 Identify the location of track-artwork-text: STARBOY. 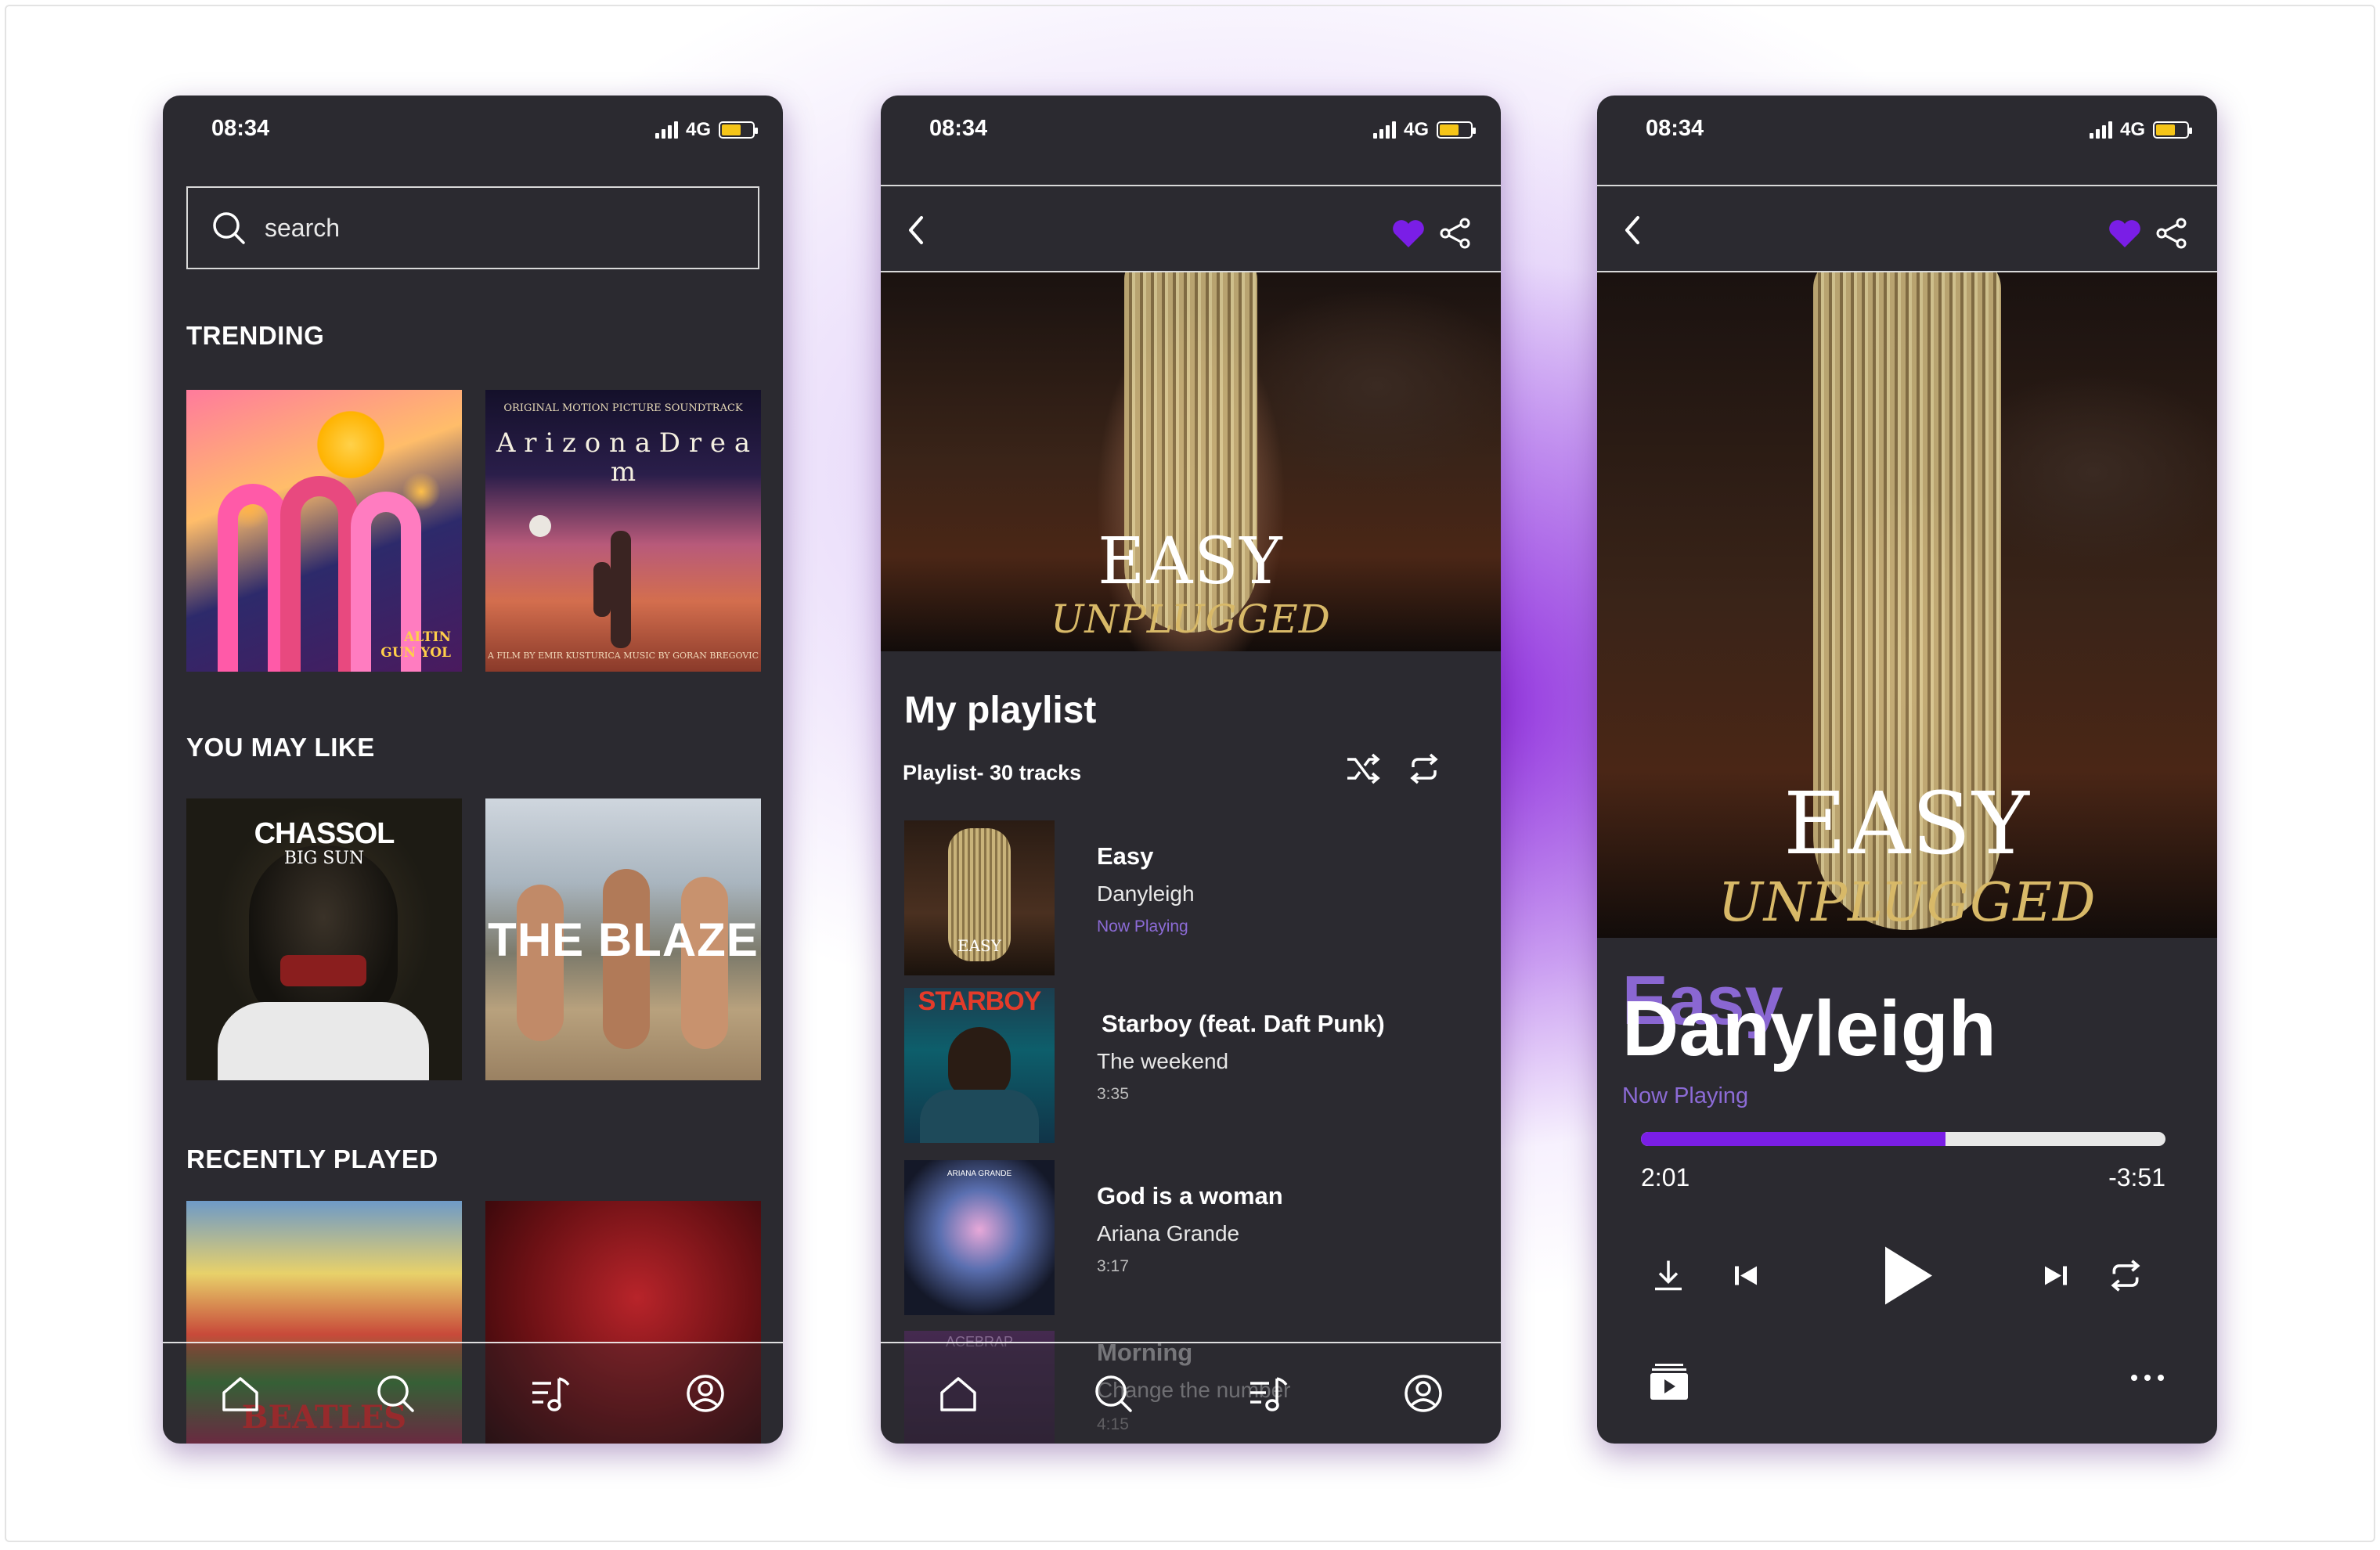
(980, 1002).